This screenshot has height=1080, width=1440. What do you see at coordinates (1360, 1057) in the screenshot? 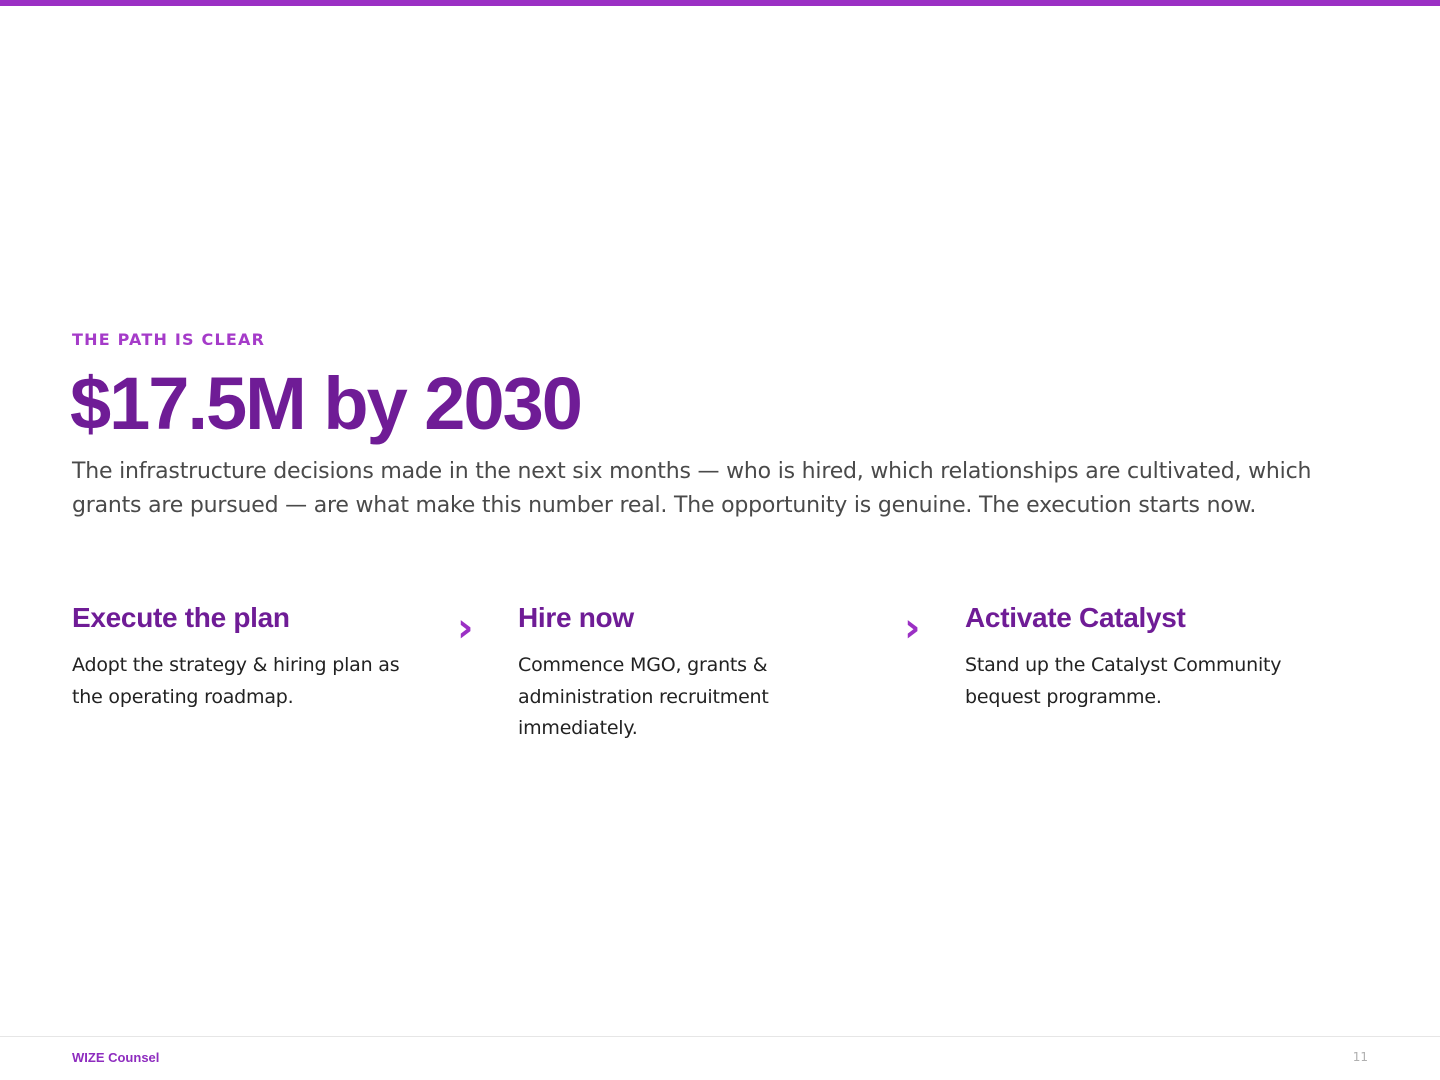
I see `page-number: 11` at bounding box center [1360, 1057].